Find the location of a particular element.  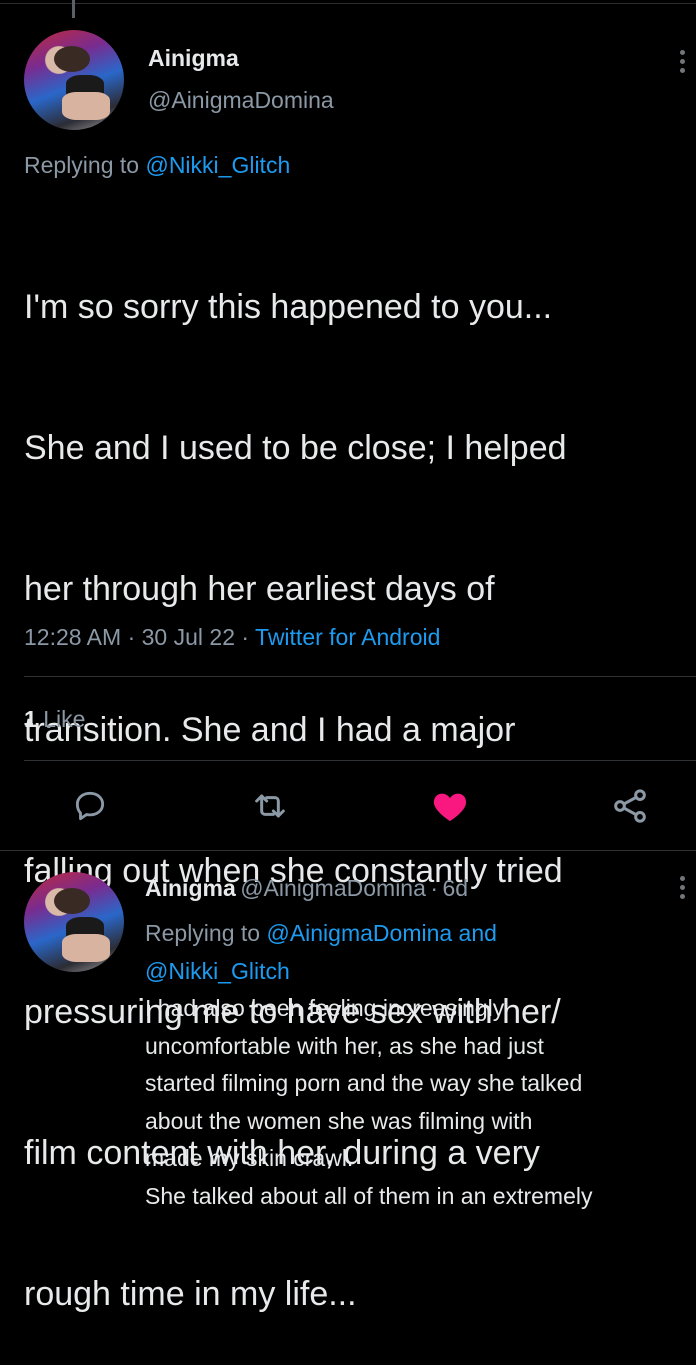

tweet-source: Twitter for Android is located at coordinates (347, 637).